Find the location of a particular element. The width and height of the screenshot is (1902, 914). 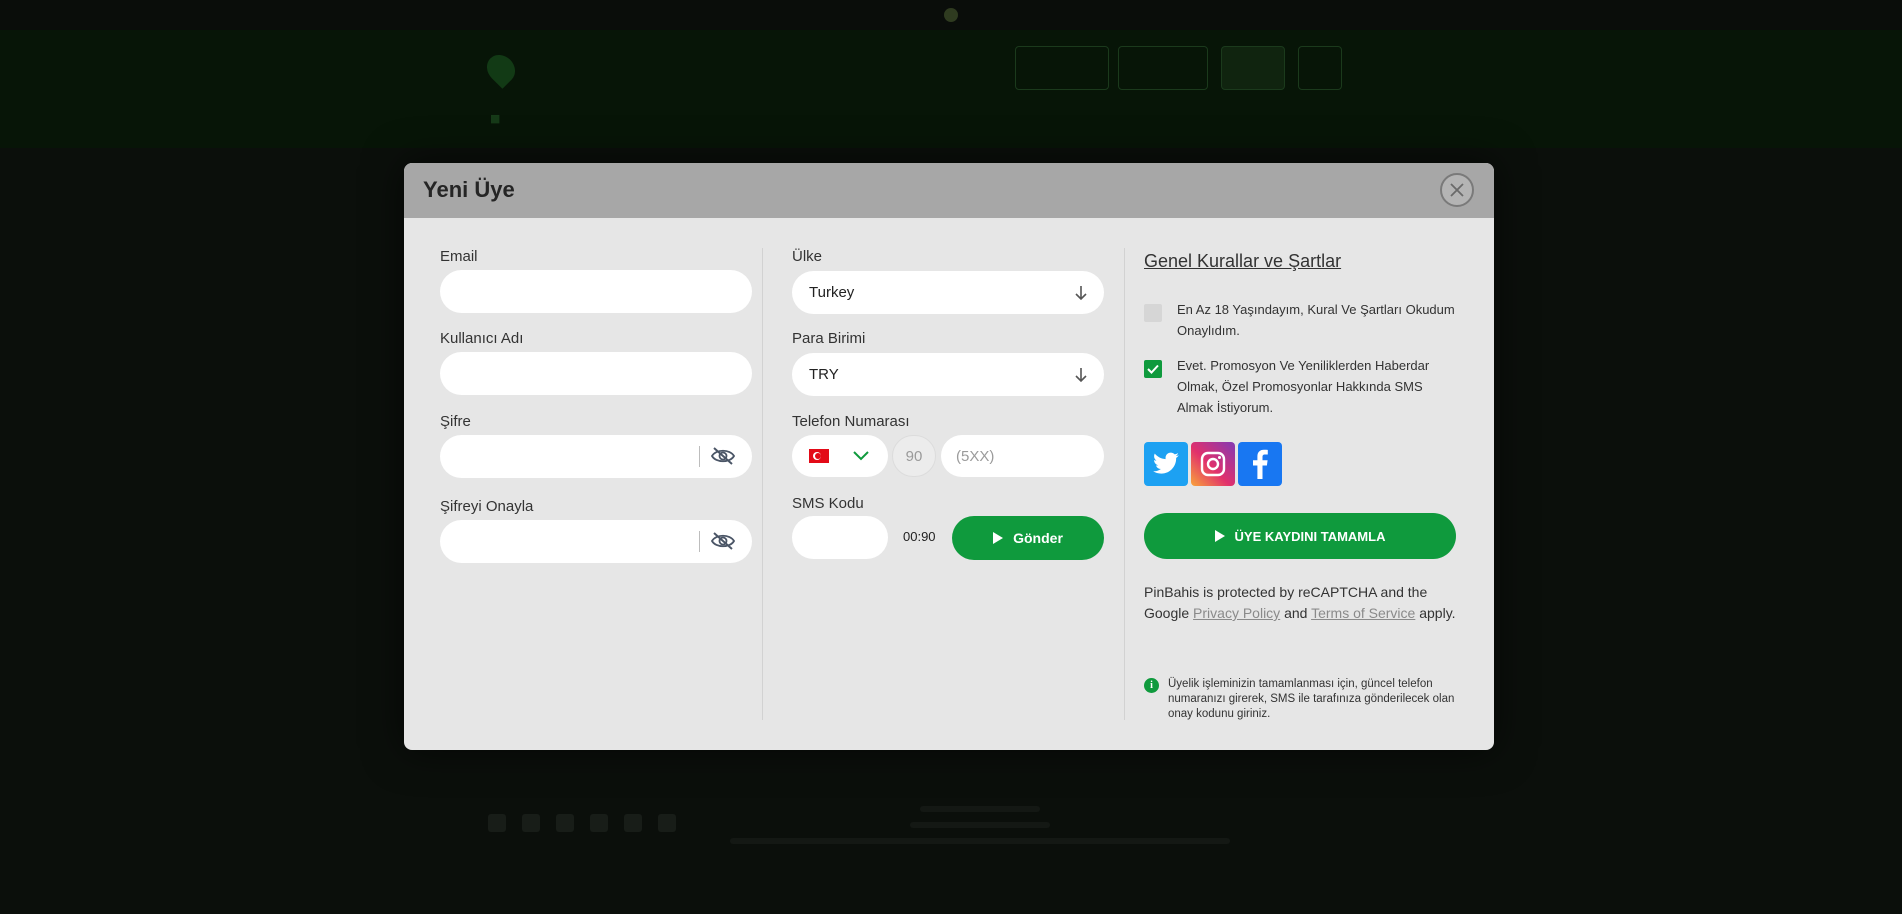

terms-link: Genel Kurallar ve Şartlar is located at coordinates (1242, 261).